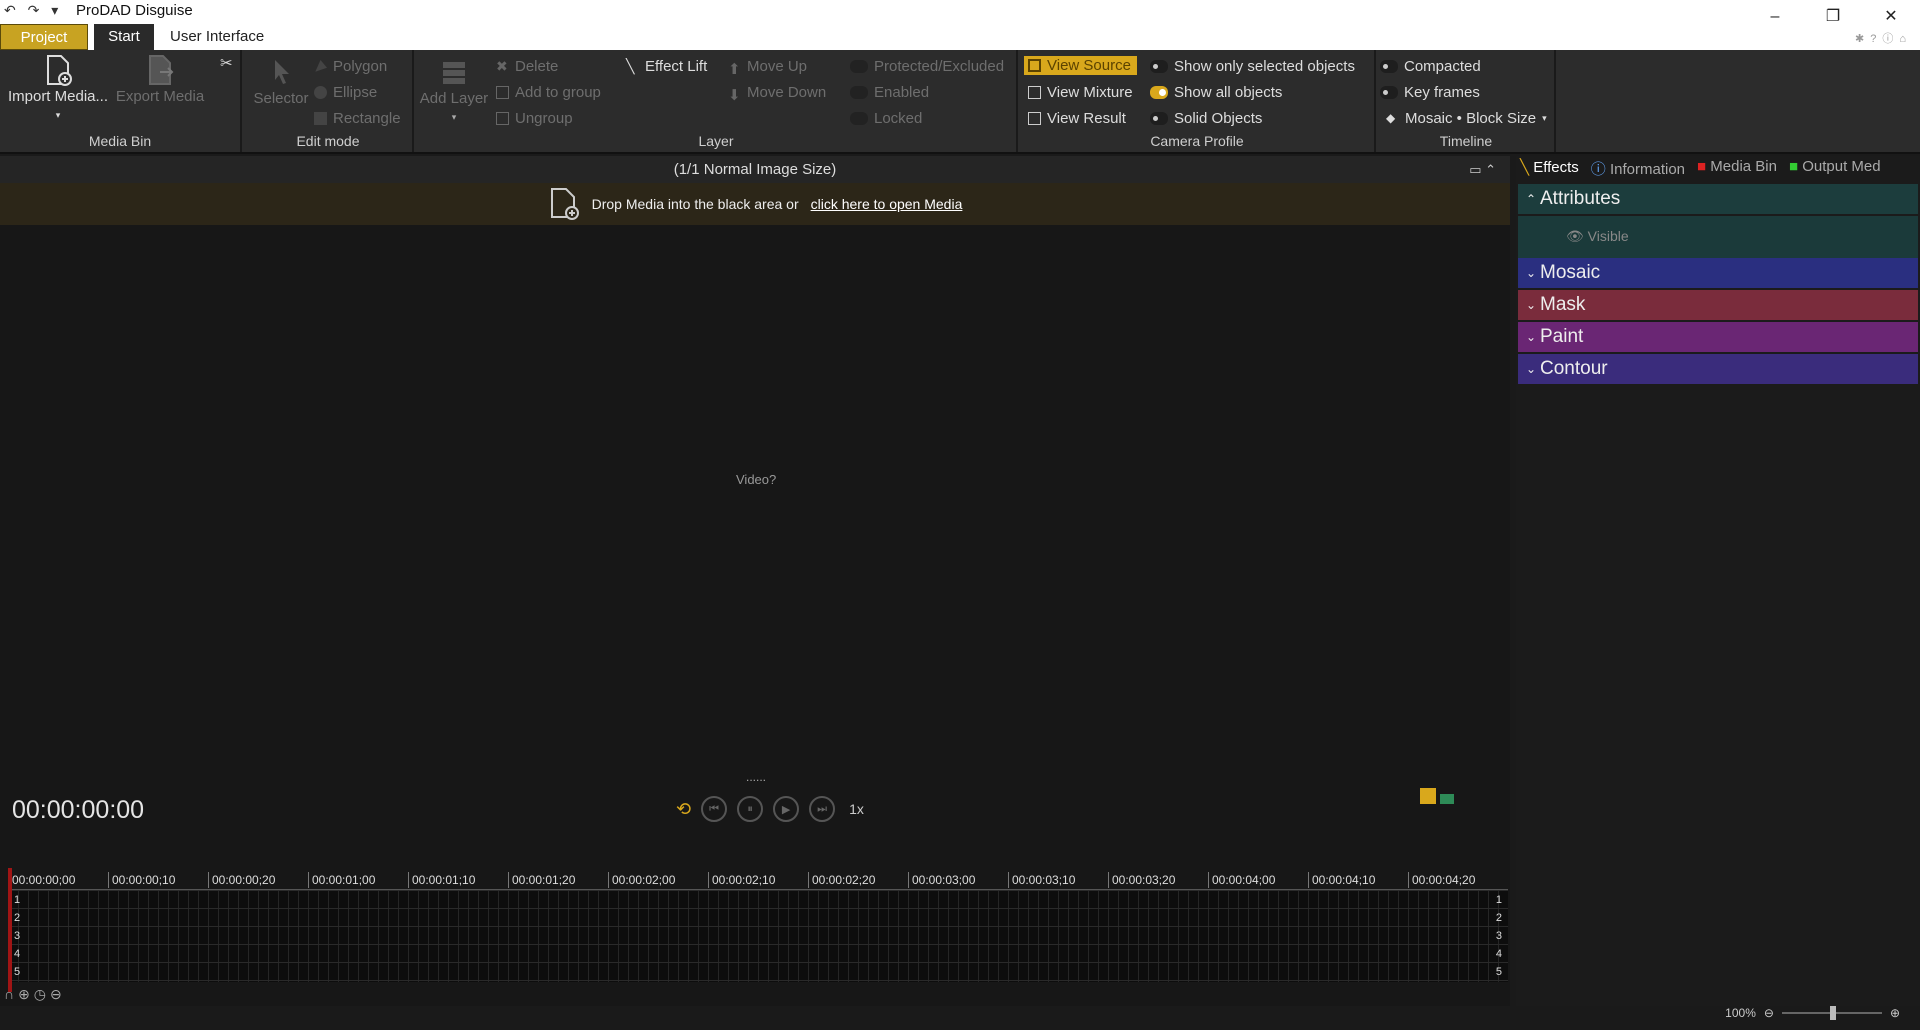 The width and height of the screenshot is (1920, 1030). I want to click on marker-green-icon, so click(1447, 799).